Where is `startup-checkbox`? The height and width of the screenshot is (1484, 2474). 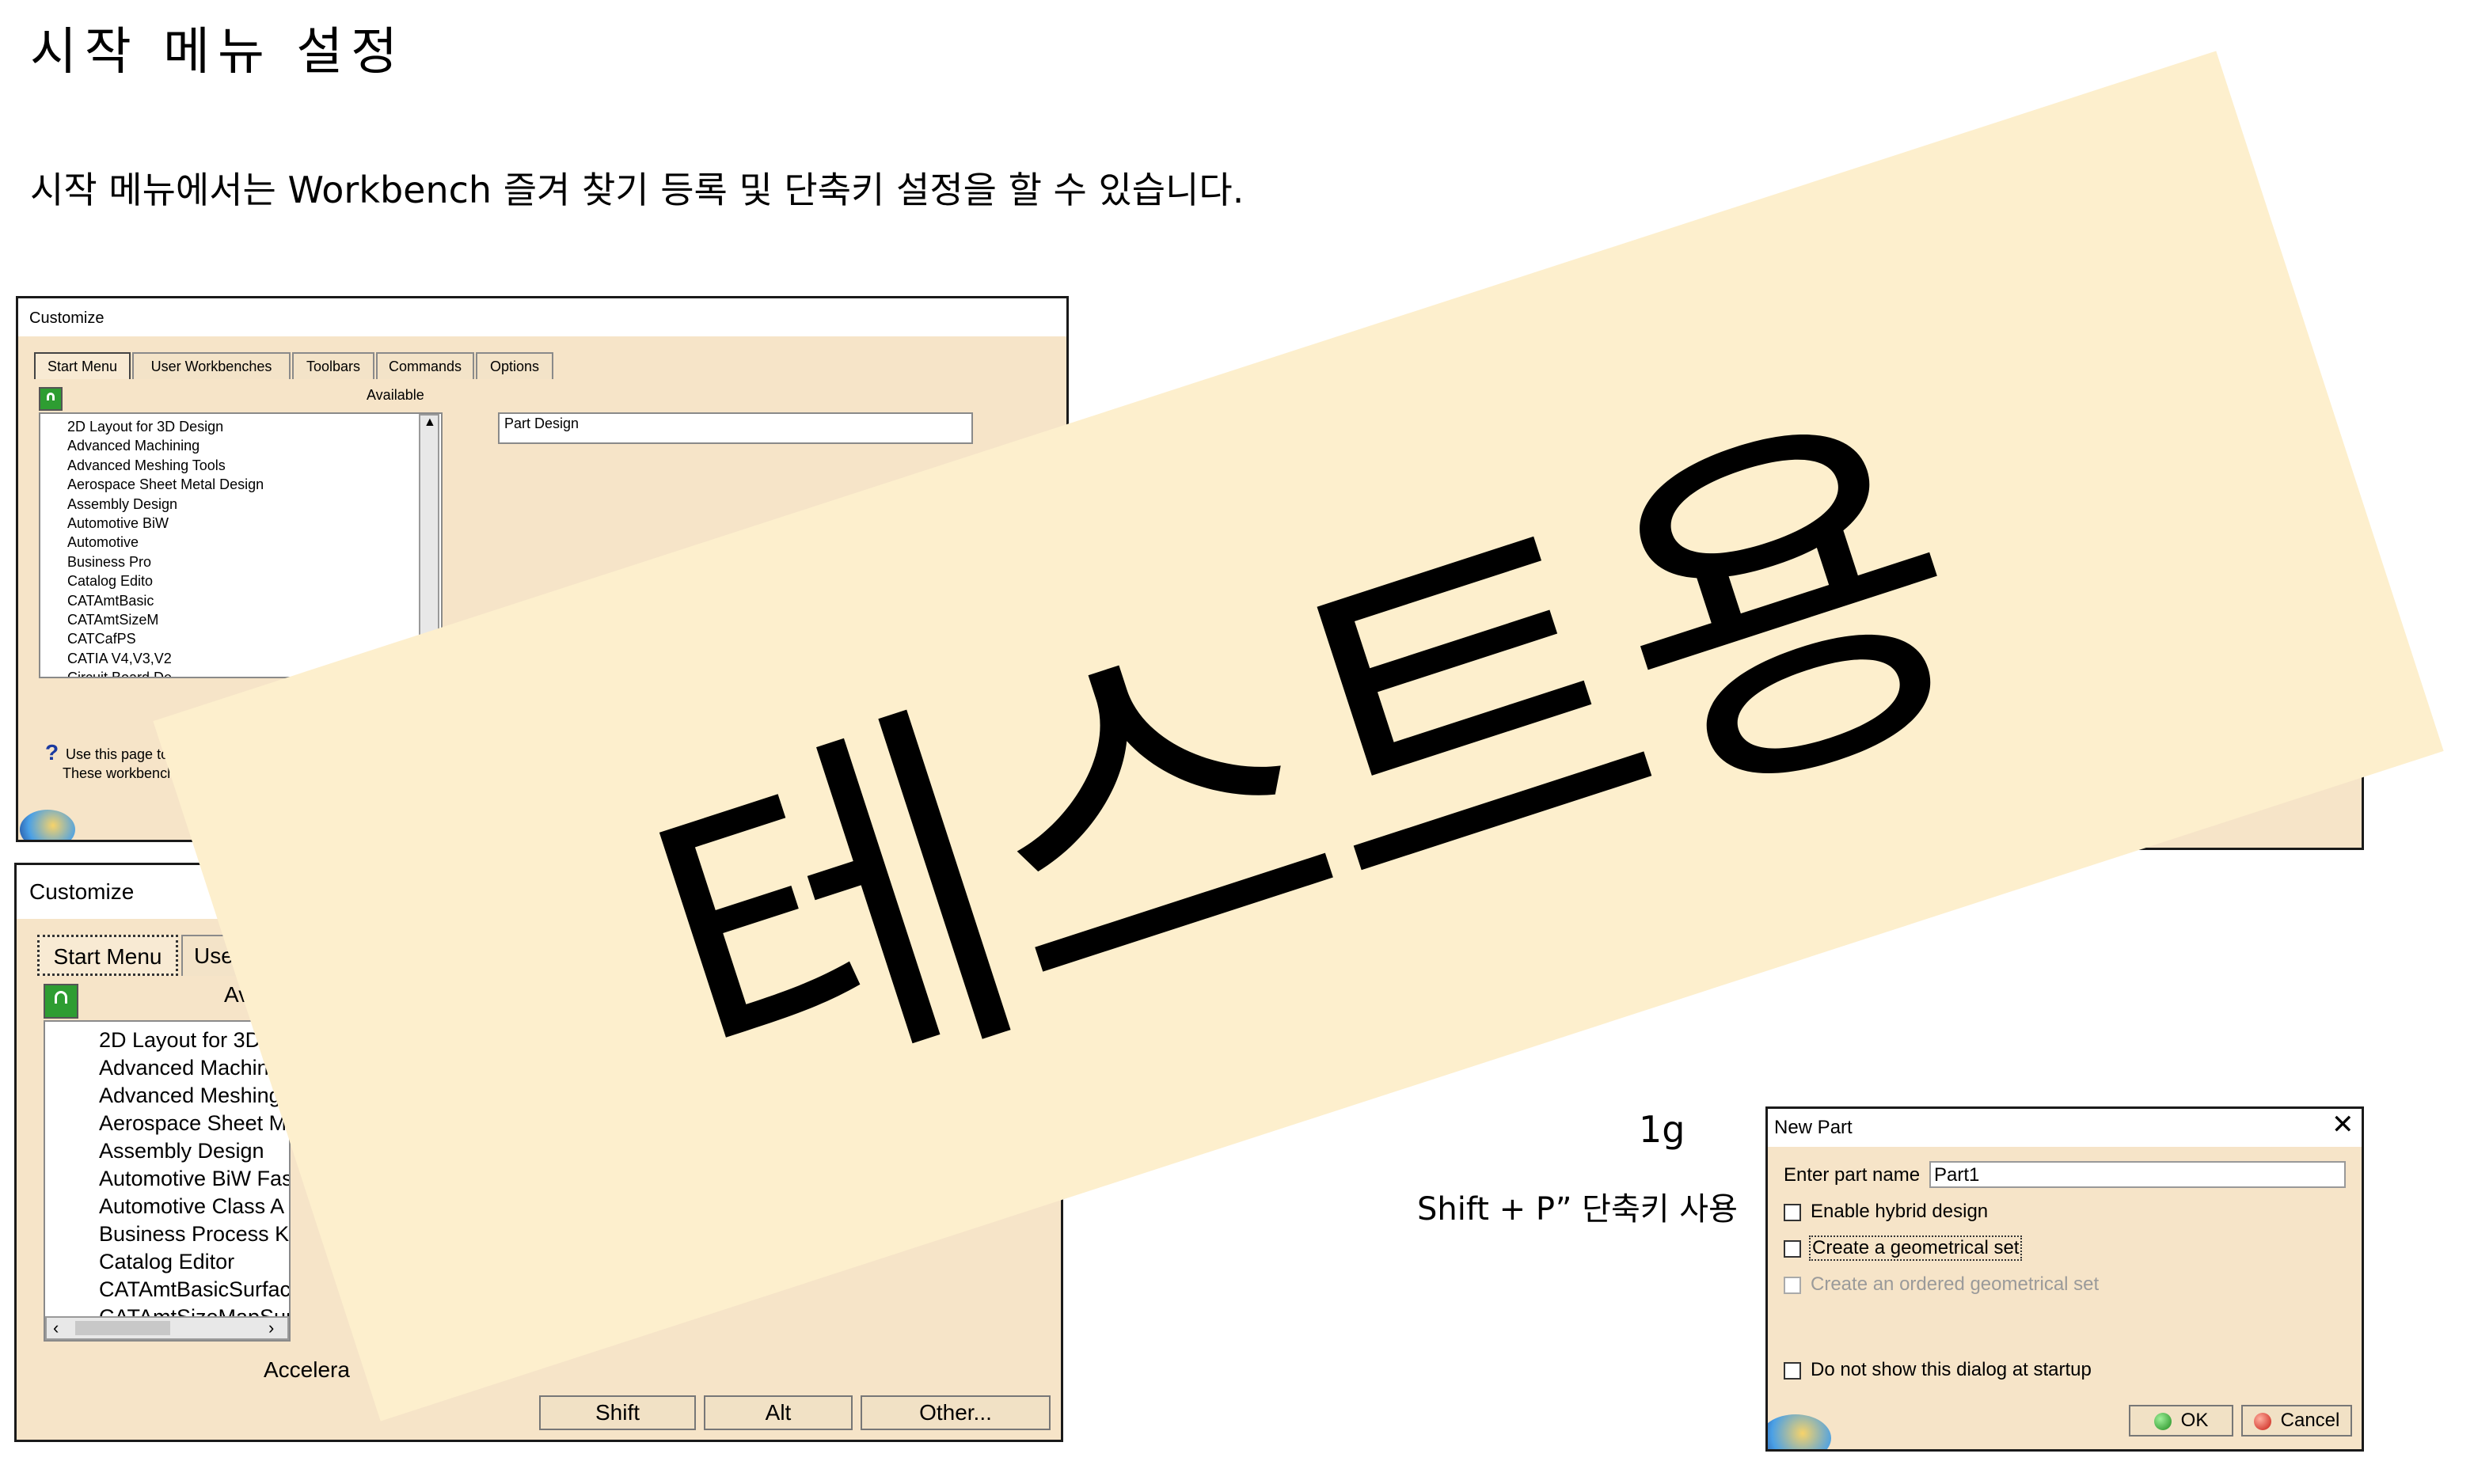
startup-checkbox is located at coordinates (1793, 1371).